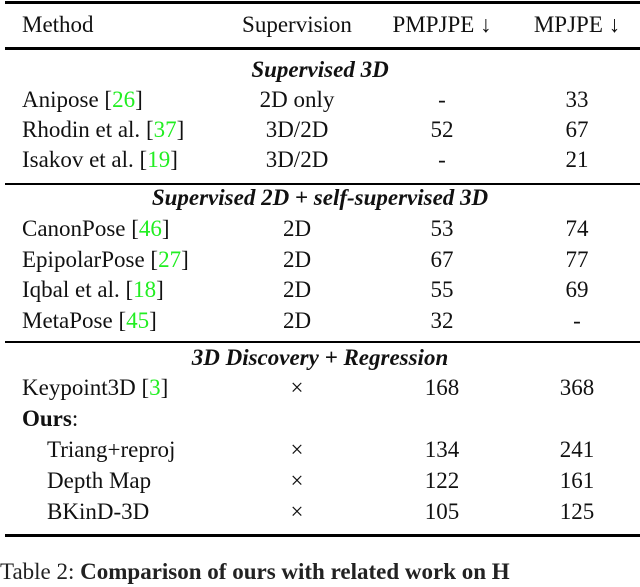 The image size is (640, 587). What do you see at coordinates (577, 449) in the screenshot?
I see `mpjpe-cell: 241` at bounding box center [577, 449].